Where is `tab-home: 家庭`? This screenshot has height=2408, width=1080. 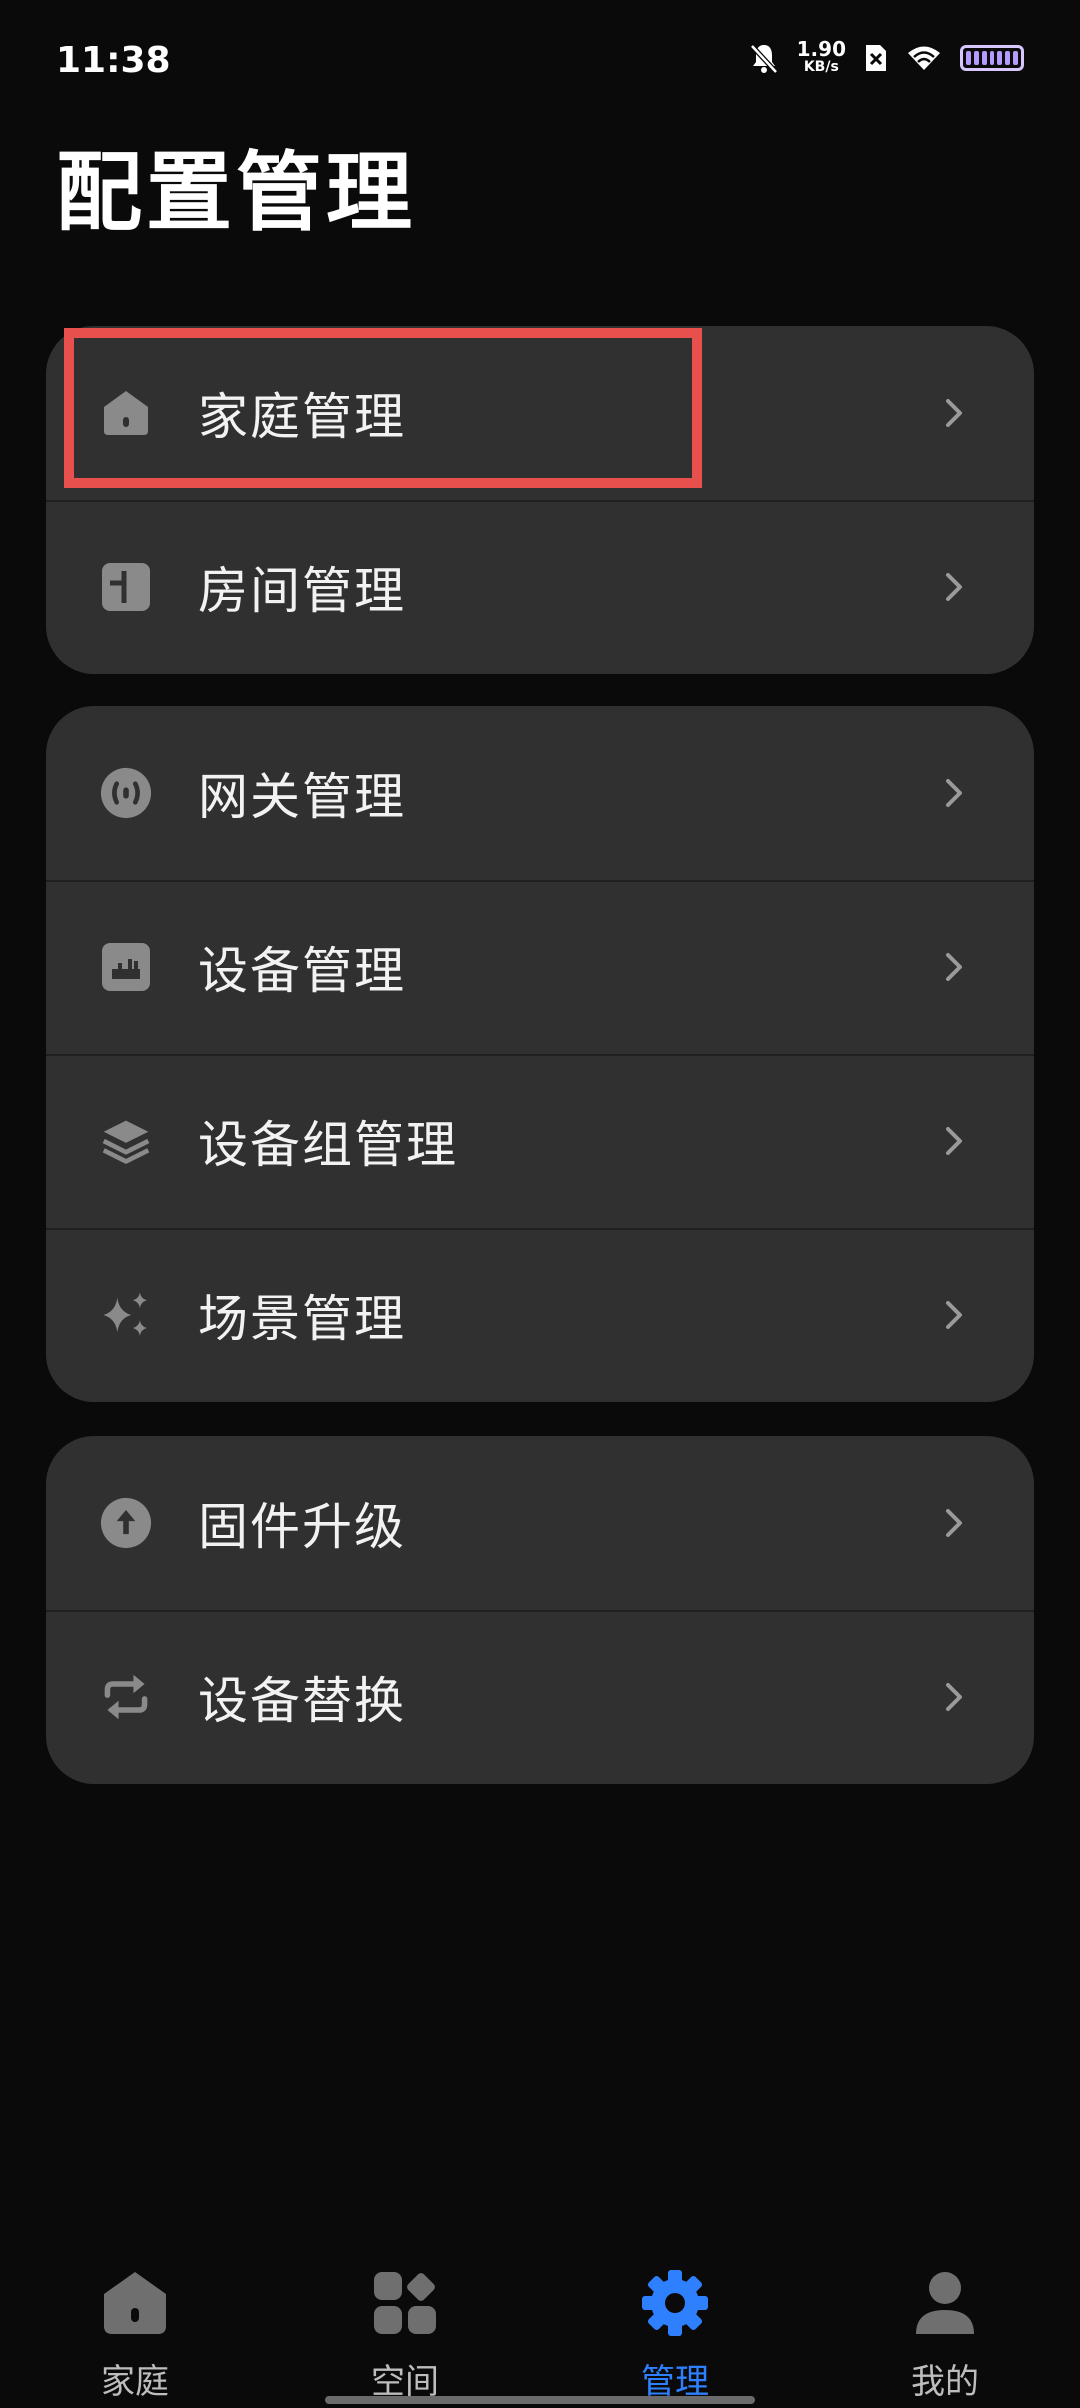
tab-home: 家庭 is located at coordinates (135, 2329).